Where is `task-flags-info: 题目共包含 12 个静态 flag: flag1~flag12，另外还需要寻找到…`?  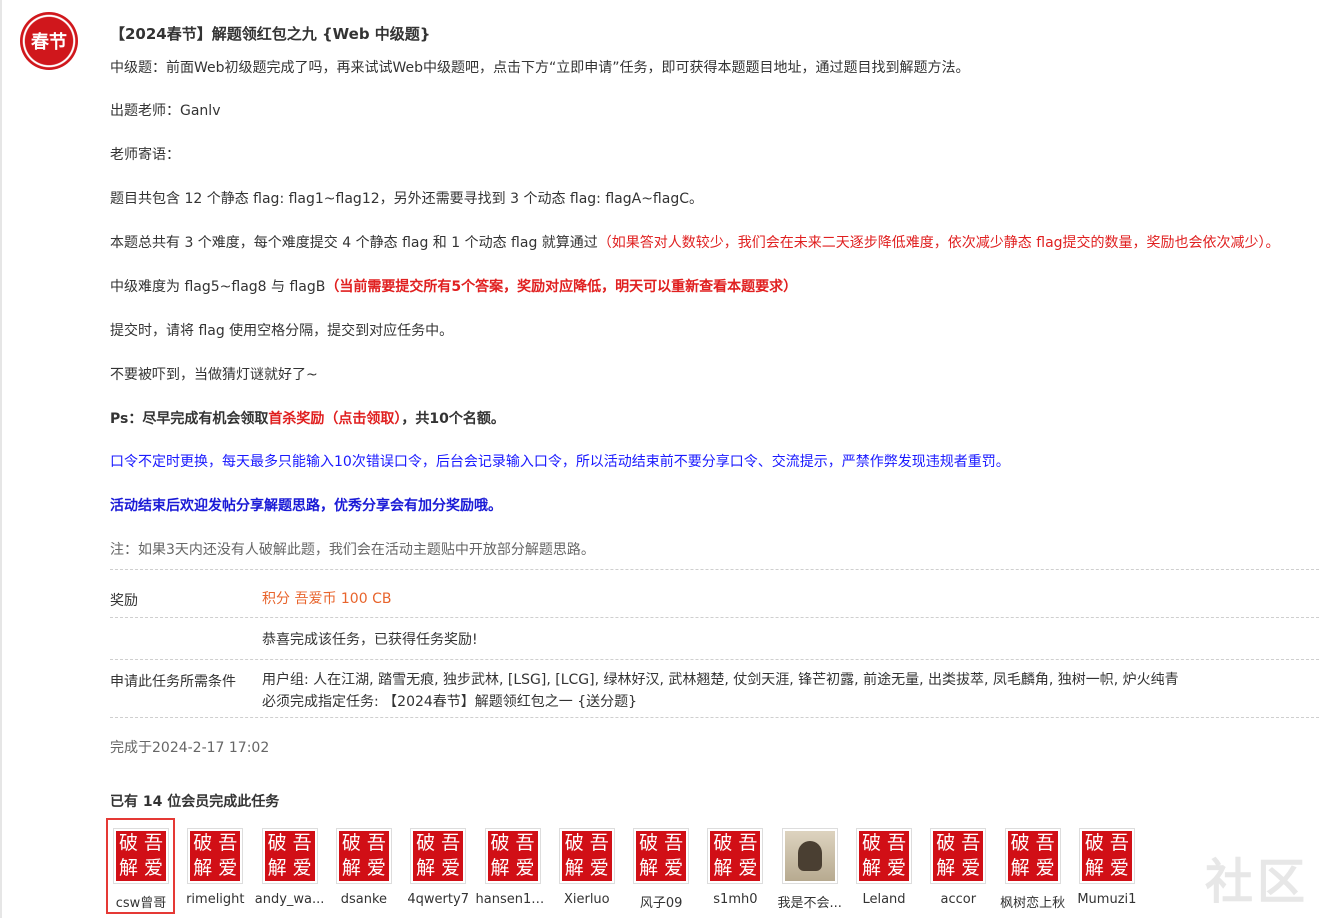
task-flags-info: 题目共包含 12 个静态 flag: flag1~flag12，另外还需要寻找到… is located at coordinates (406, 199).